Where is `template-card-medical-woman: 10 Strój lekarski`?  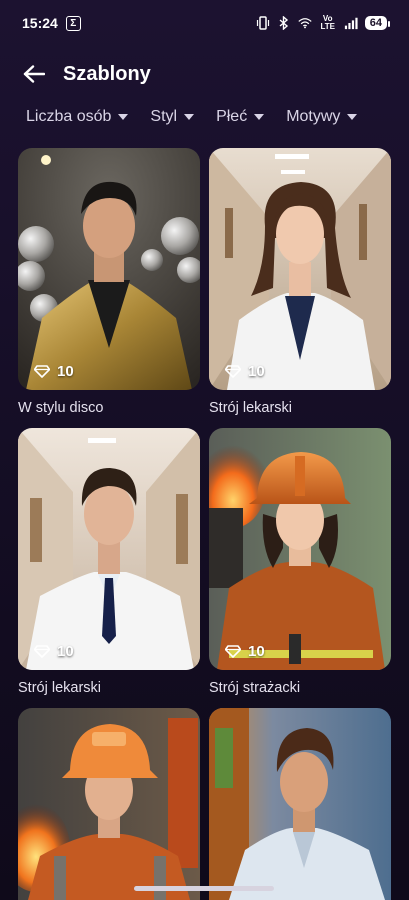 template-card-medical-woman: 10 Strój lekarski is located at coordinates (300, 282).